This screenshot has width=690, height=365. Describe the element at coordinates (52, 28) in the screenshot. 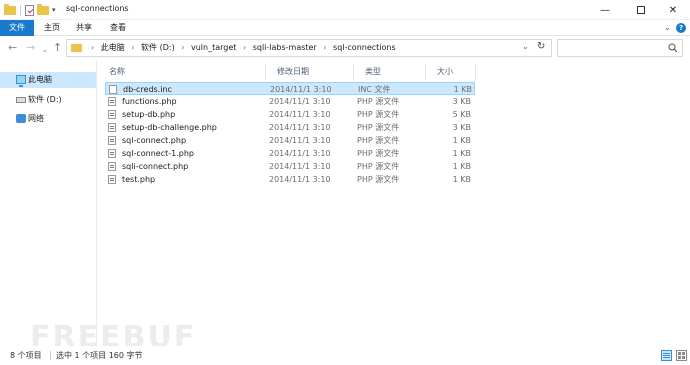

I see `tab-home: 主页` at that location.